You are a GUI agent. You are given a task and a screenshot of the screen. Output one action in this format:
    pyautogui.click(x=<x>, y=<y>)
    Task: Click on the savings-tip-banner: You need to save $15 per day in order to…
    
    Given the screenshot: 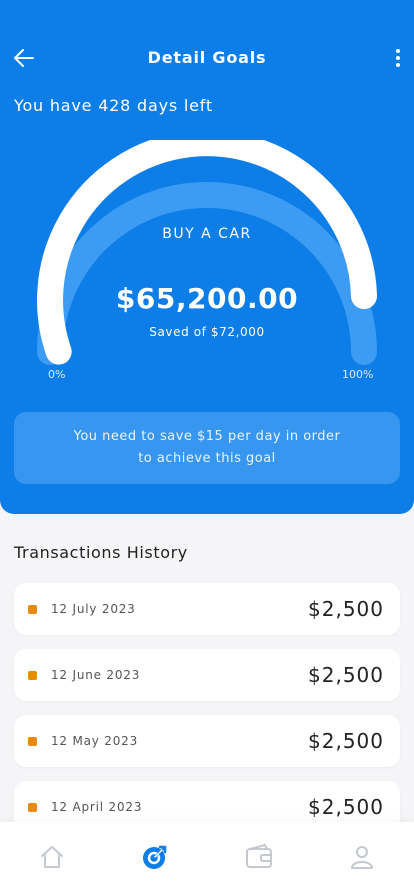 What is the action you would take?
    pyautogui.click(x=207, y=448)
    